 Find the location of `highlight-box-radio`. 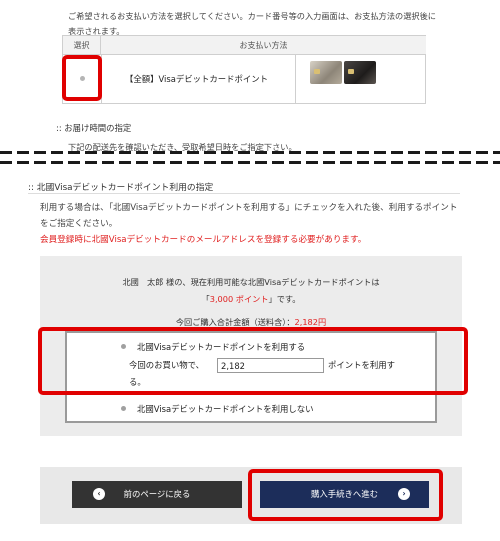

highlight-box-radio is located at coordinates (82, 78).